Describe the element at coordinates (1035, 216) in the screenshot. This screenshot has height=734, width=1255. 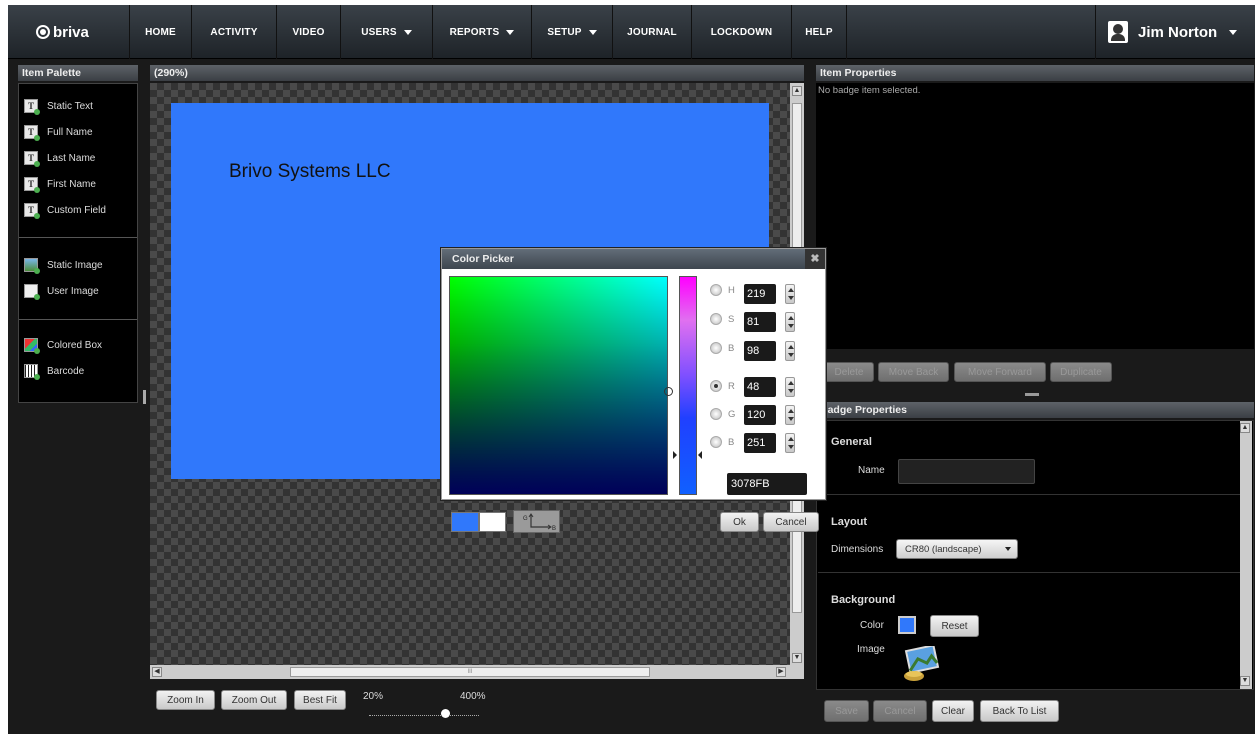
I see `item-properties-panel: No badge item selected.` at that location.